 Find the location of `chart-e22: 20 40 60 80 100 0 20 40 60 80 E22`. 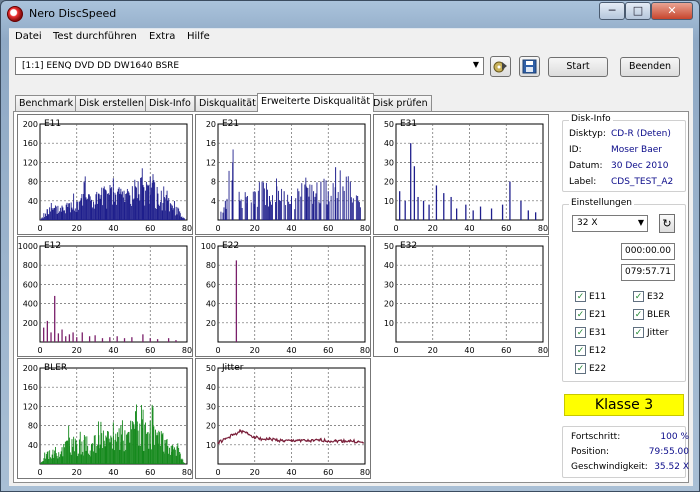

chart-e22: 20 40 60 80 100 0 20 40 60 80 E22 is located at coordinates (283, 296).